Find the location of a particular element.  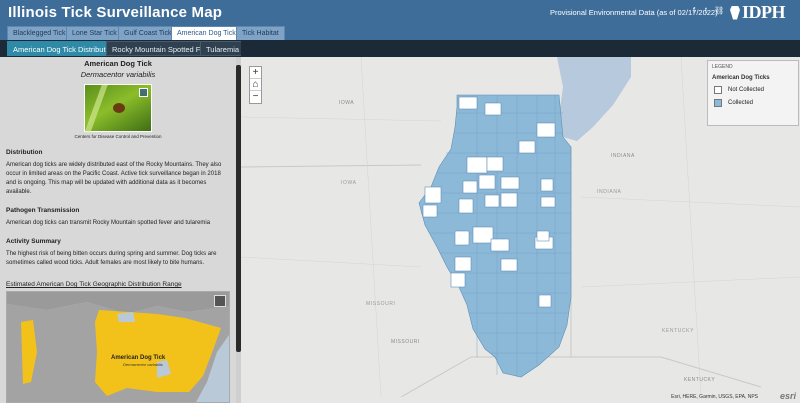

pathogen-heading: Pathogen Transmission is located at coordinates (43, 210).